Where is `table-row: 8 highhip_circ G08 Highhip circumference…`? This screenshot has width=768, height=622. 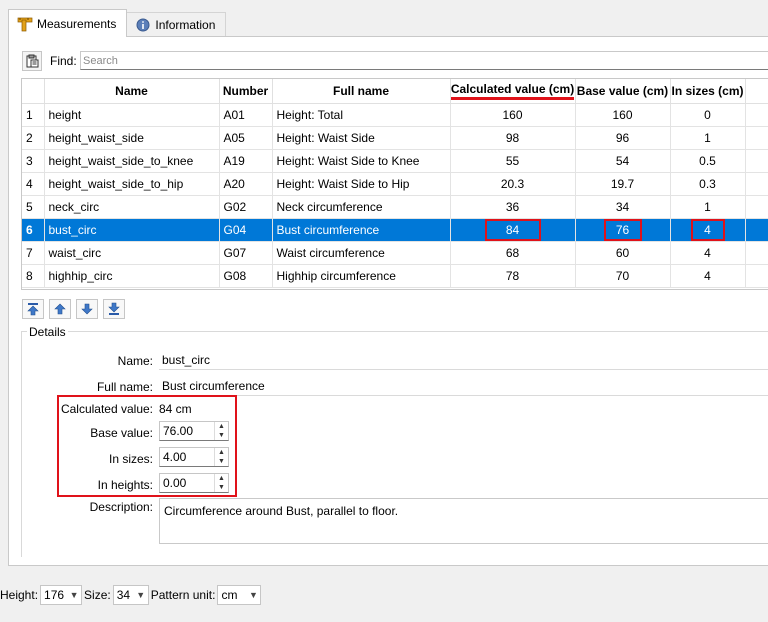 table-row: 8 highhip_circ G08 Highhip circumference… is located at coordinates (395, 276).